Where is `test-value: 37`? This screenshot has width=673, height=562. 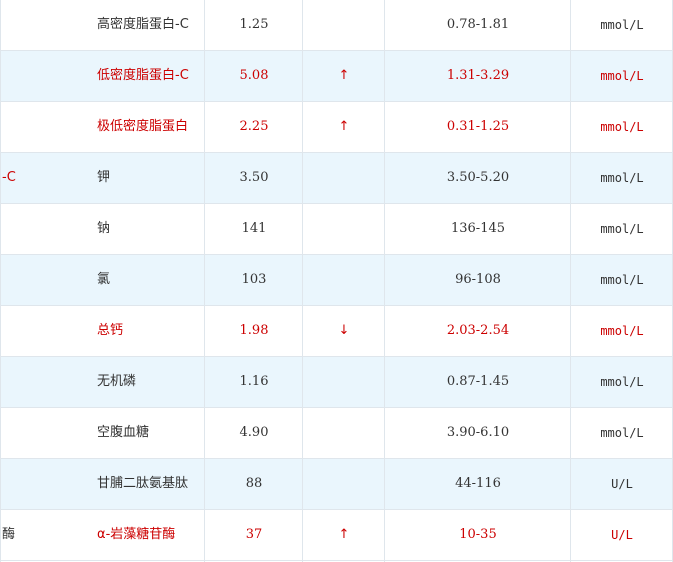
test-value: 37 is located at coordinates (254, 534).